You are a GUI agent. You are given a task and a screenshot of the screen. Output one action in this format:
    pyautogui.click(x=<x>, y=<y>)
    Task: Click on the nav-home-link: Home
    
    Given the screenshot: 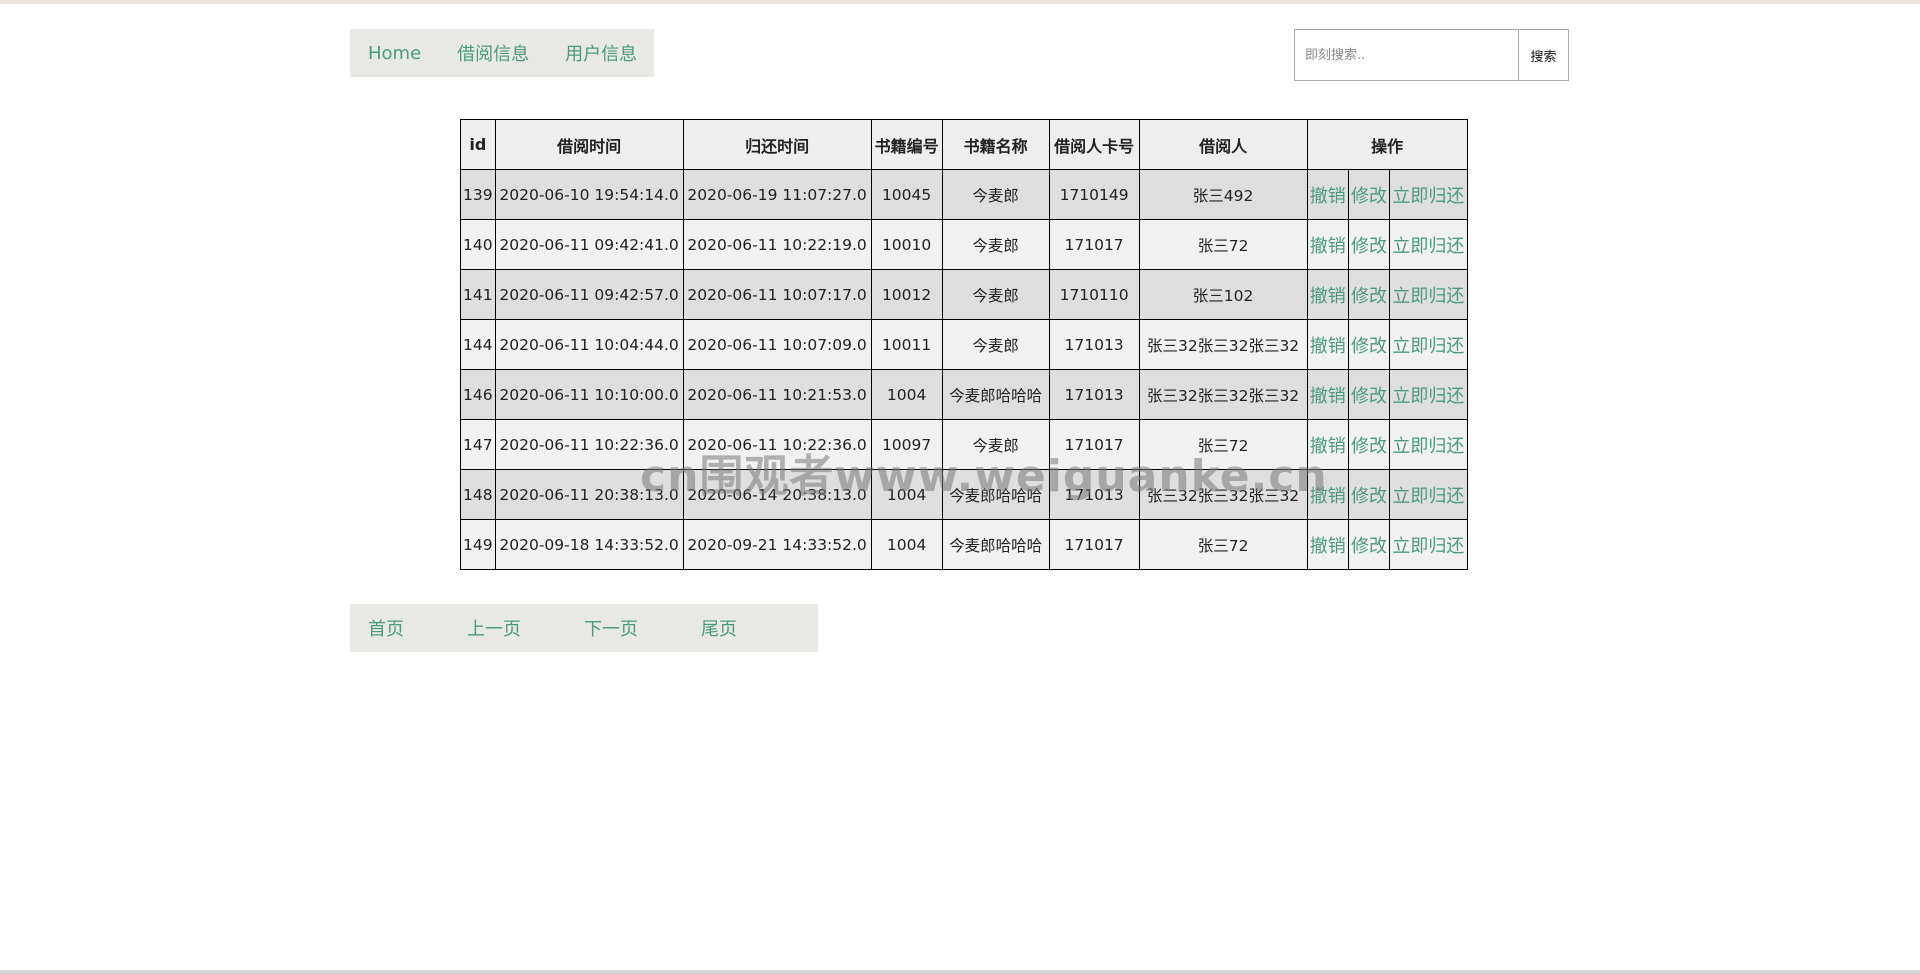 What is the action you would take?
    pyautogui.click(x=394, y=53)
    